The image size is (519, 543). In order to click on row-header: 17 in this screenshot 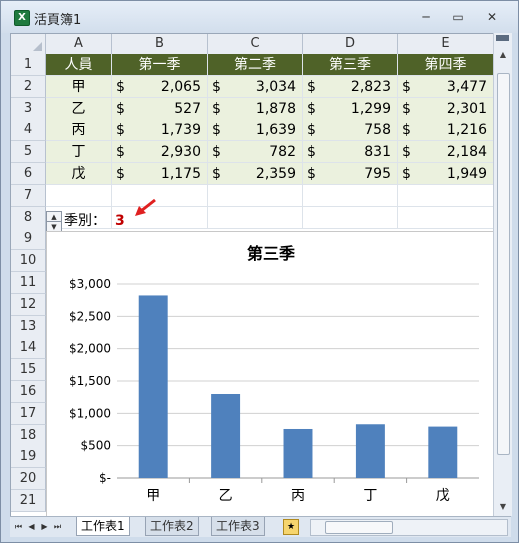, I will do `click(28, 413)`.